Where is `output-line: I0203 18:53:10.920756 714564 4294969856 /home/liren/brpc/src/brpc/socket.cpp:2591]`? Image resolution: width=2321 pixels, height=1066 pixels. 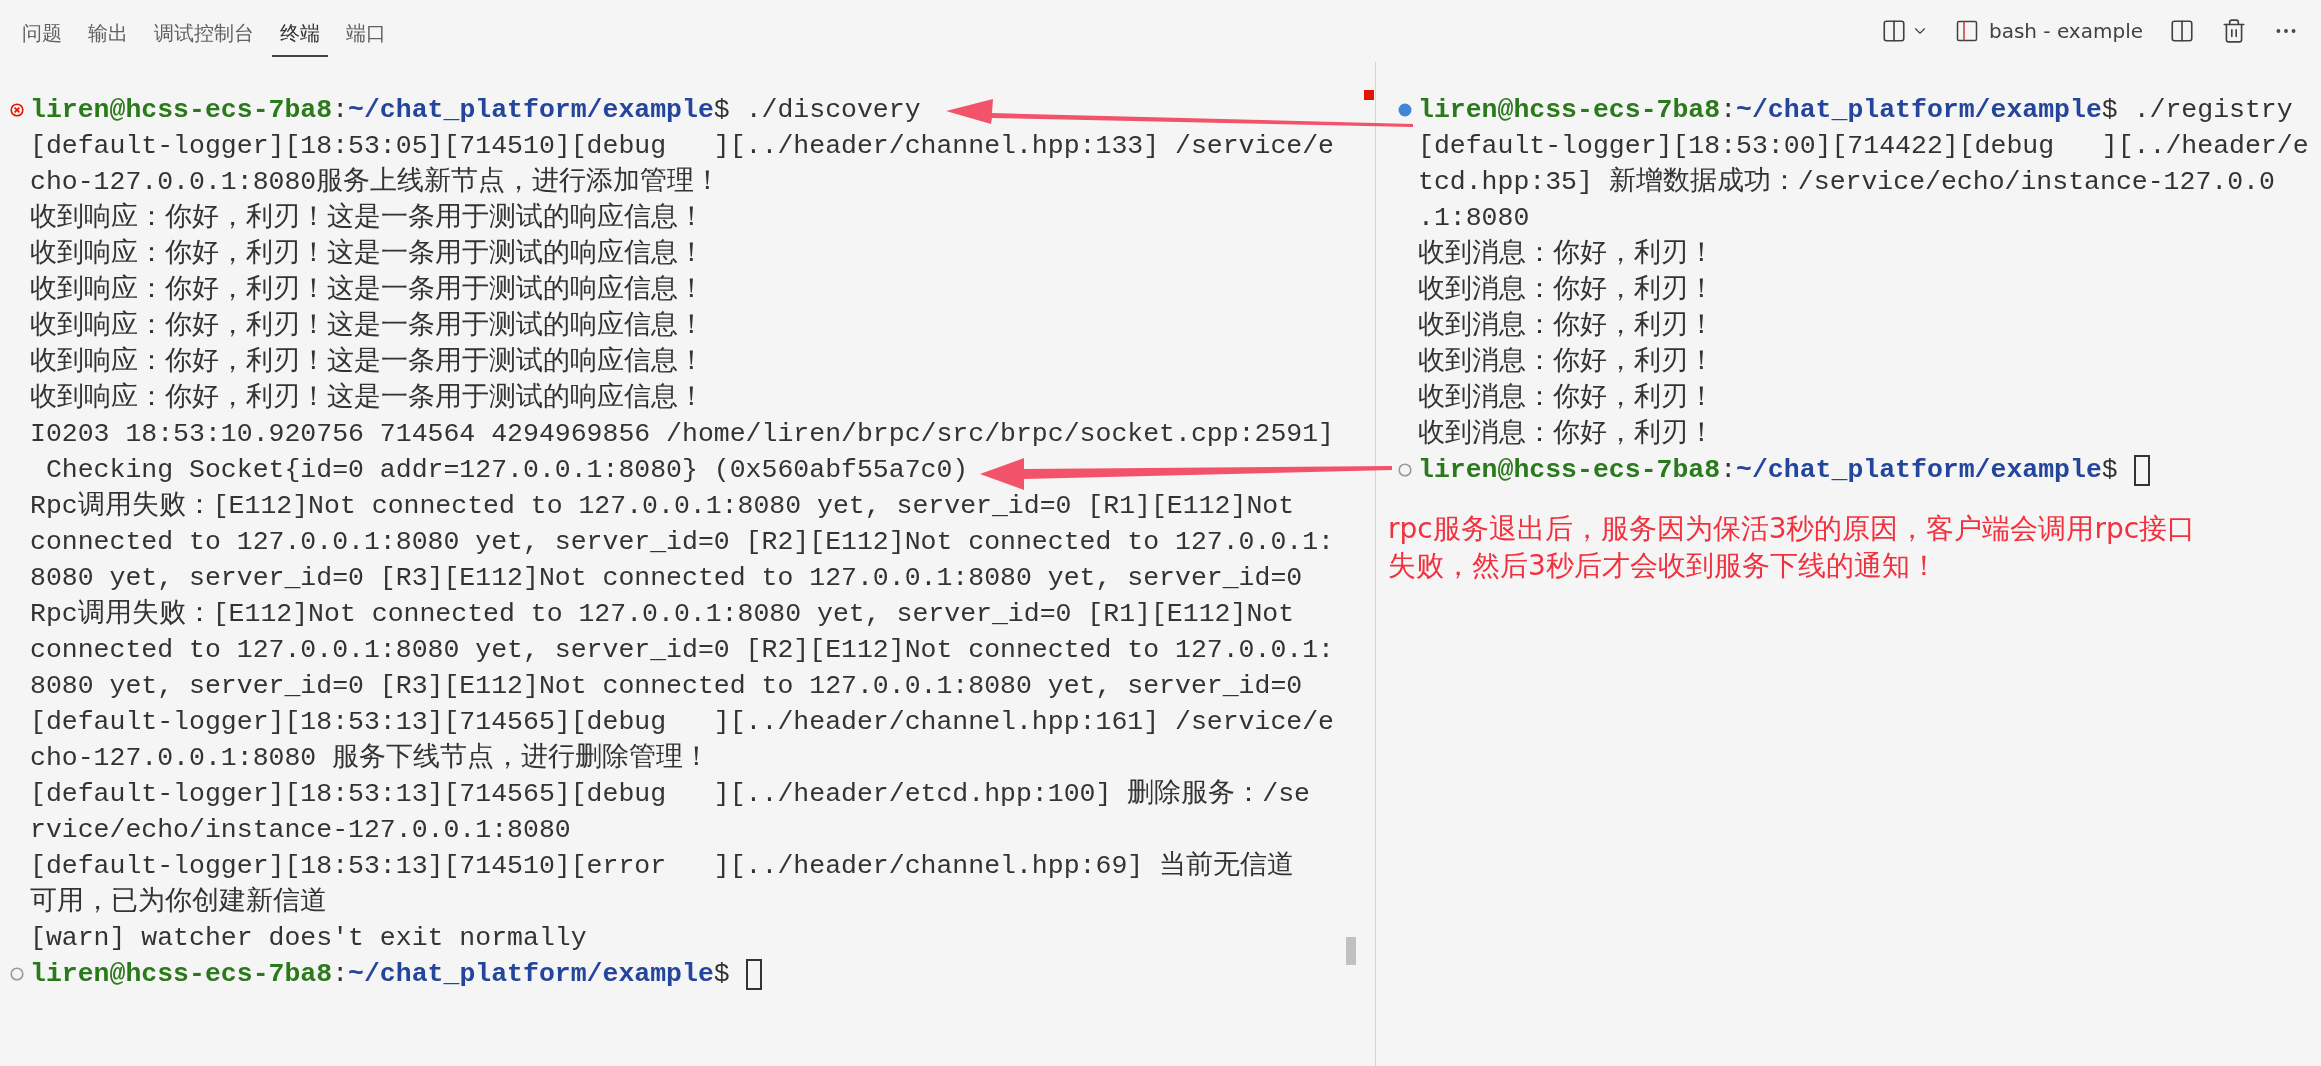 output-line: I0203 18:53:10.920756 714564 4294969856 /home/liren/brpc/src/brpc/socket.cpp:2591] is located at coordinates (682, 434).